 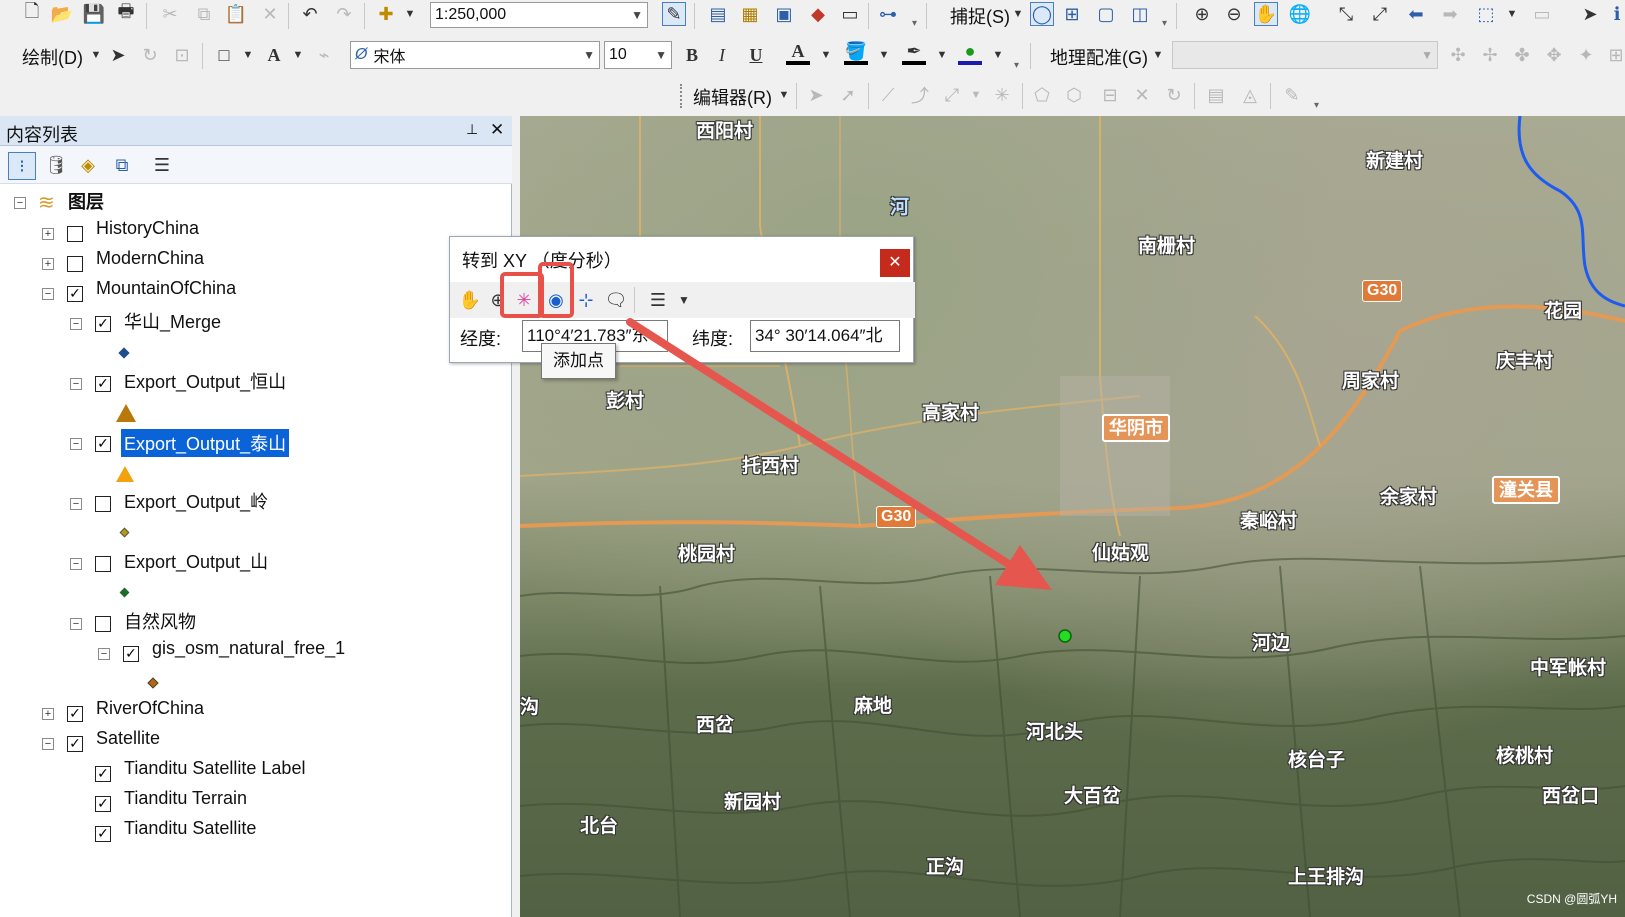 What do you see at coordinates (952, 95) in the screenshot?
I see `trace-icon: ⤢` at bounding box center [952, 95].